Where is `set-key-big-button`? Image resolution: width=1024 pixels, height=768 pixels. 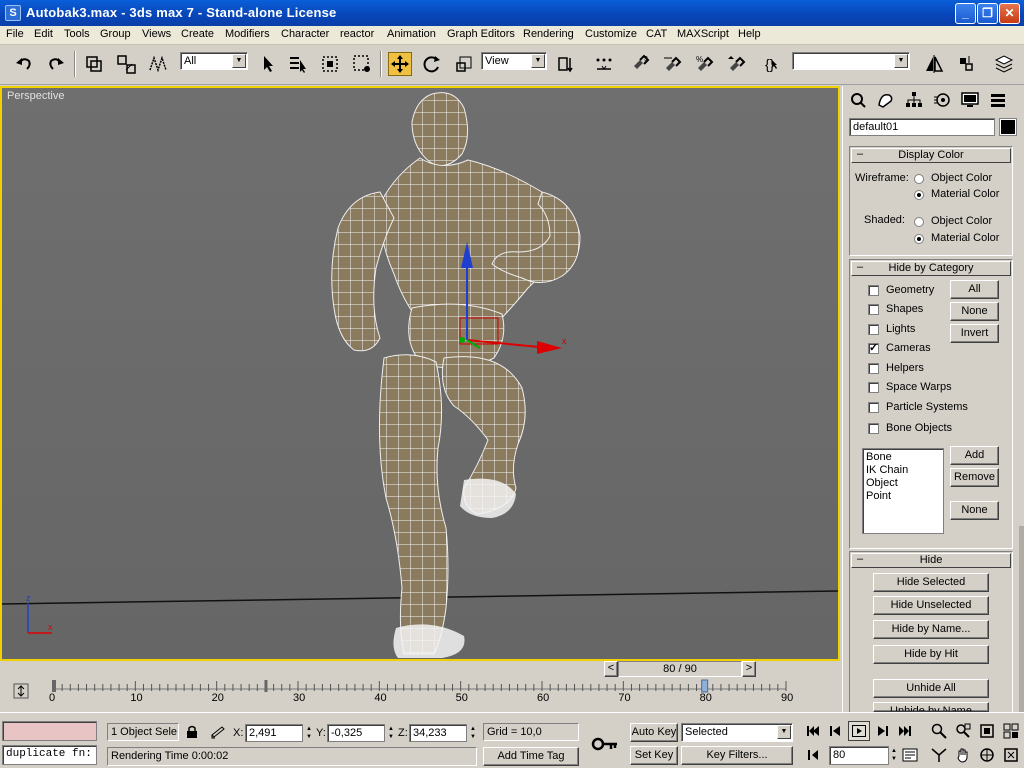
set-key-big-button is located at coordinates (605, 744).